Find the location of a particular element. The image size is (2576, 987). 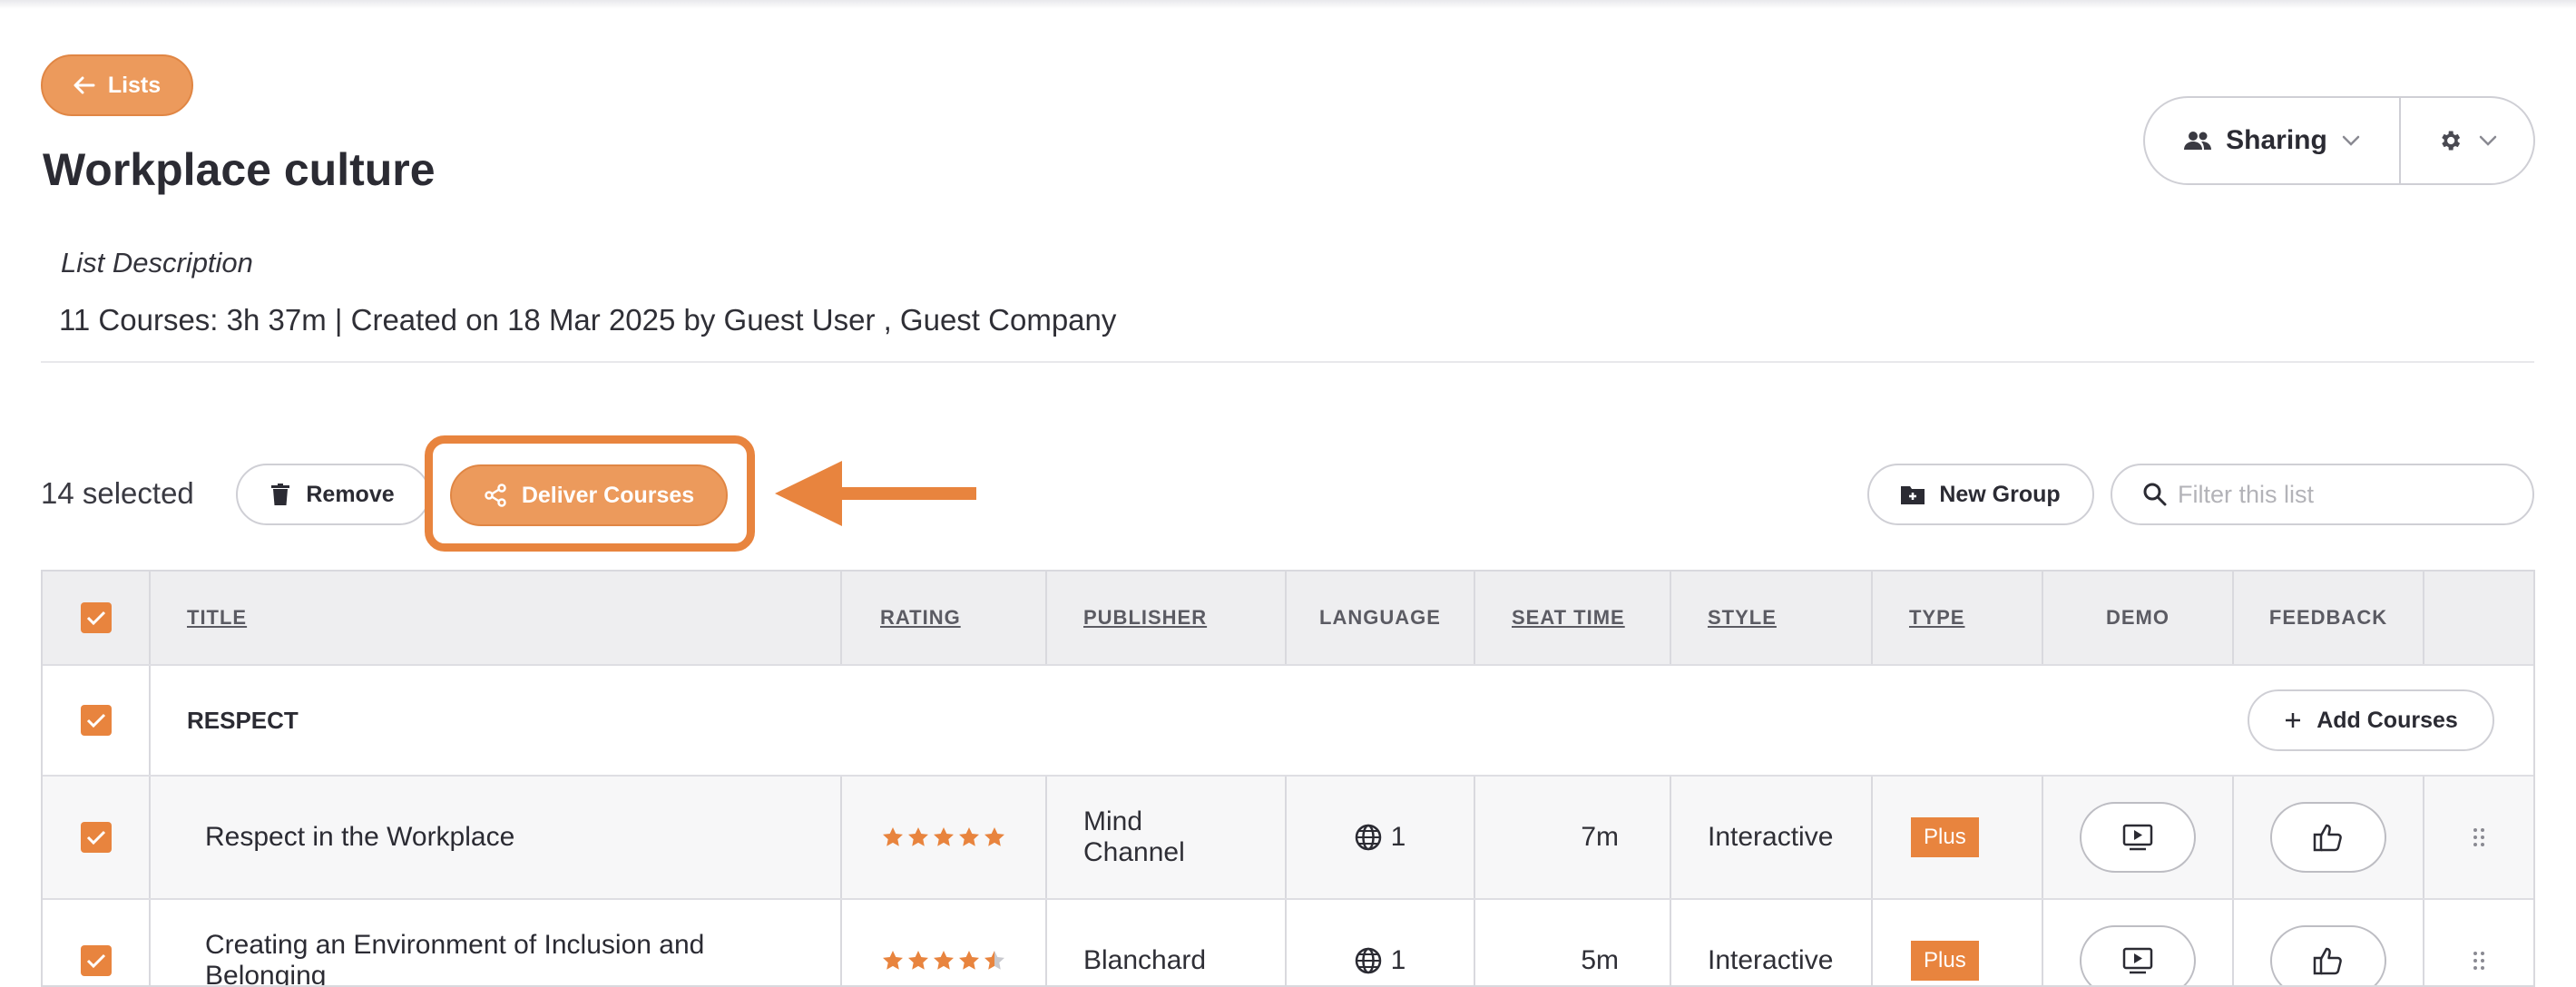

new-group-label: New Group is located at coordinates (2000, 494).